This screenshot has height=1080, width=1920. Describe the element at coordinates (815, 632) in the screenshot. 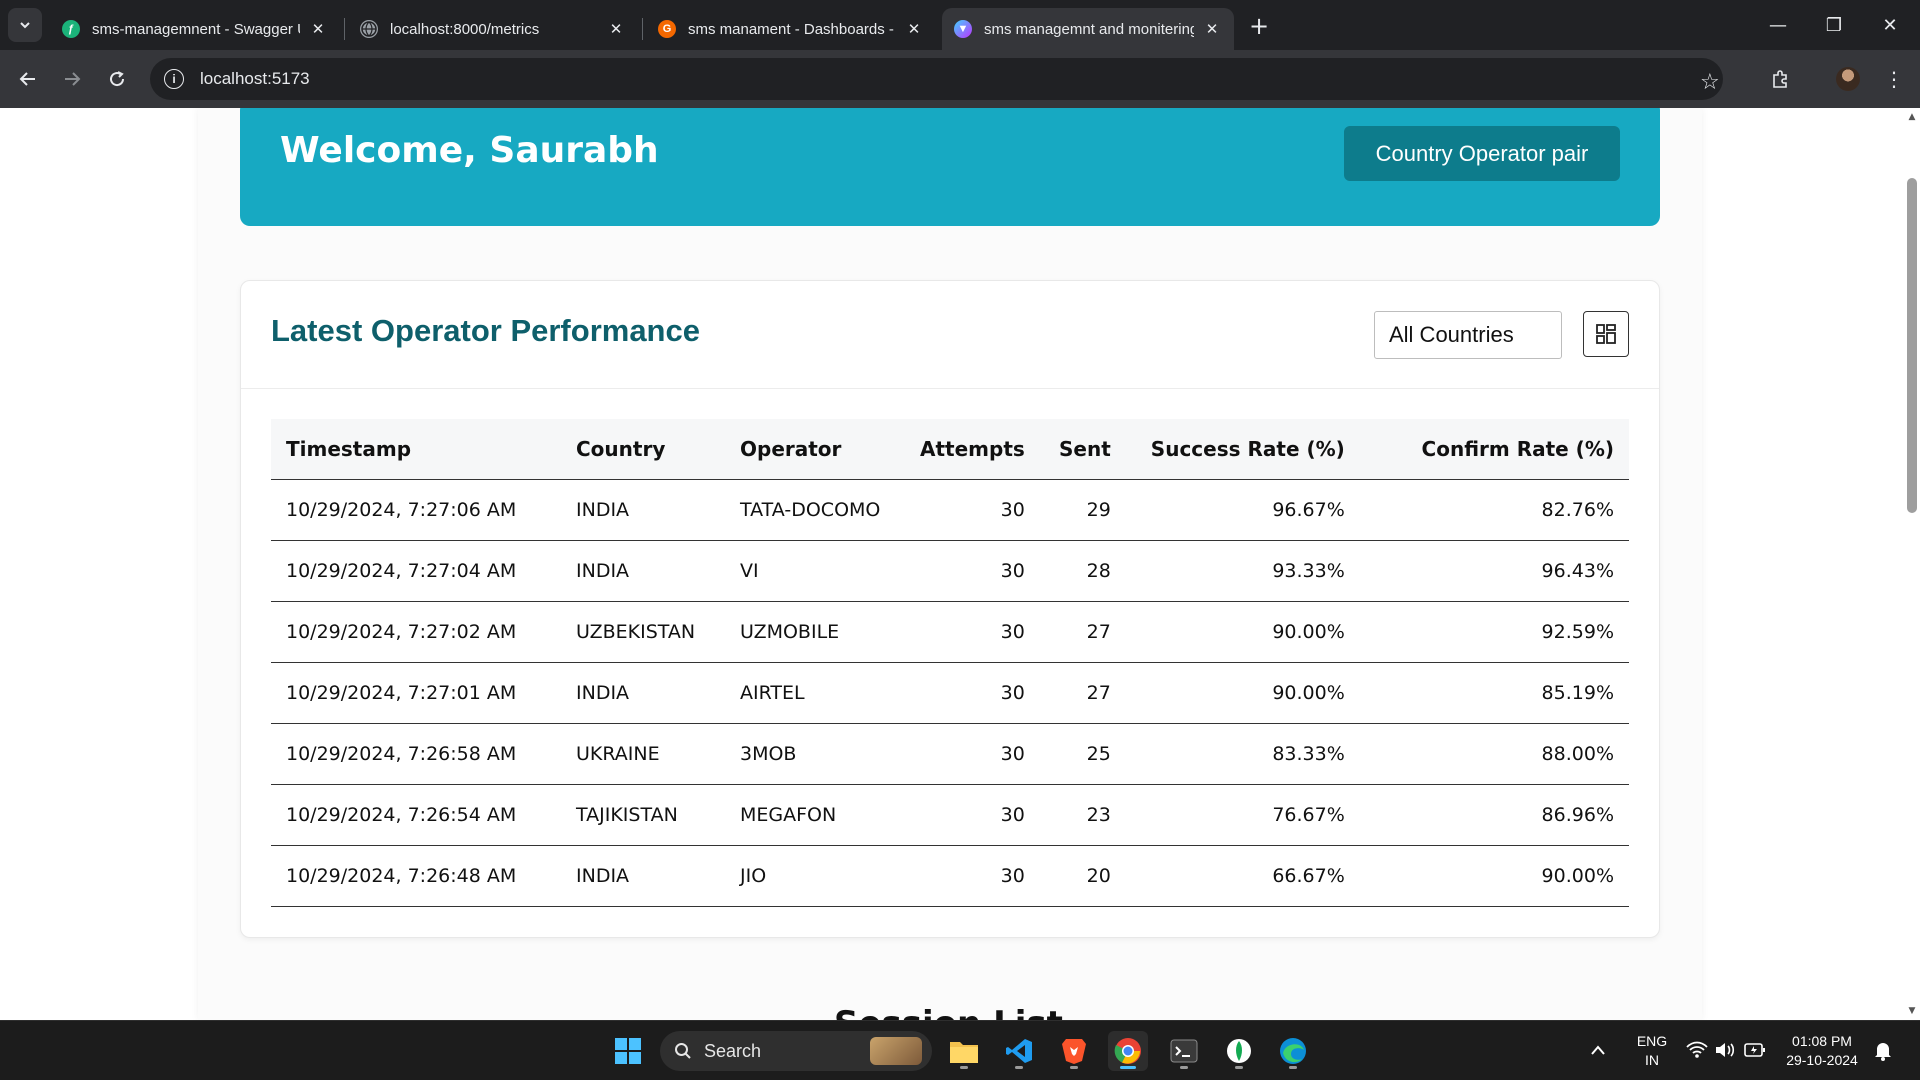

I see `cell-operator: UZMOBILE` at that location.